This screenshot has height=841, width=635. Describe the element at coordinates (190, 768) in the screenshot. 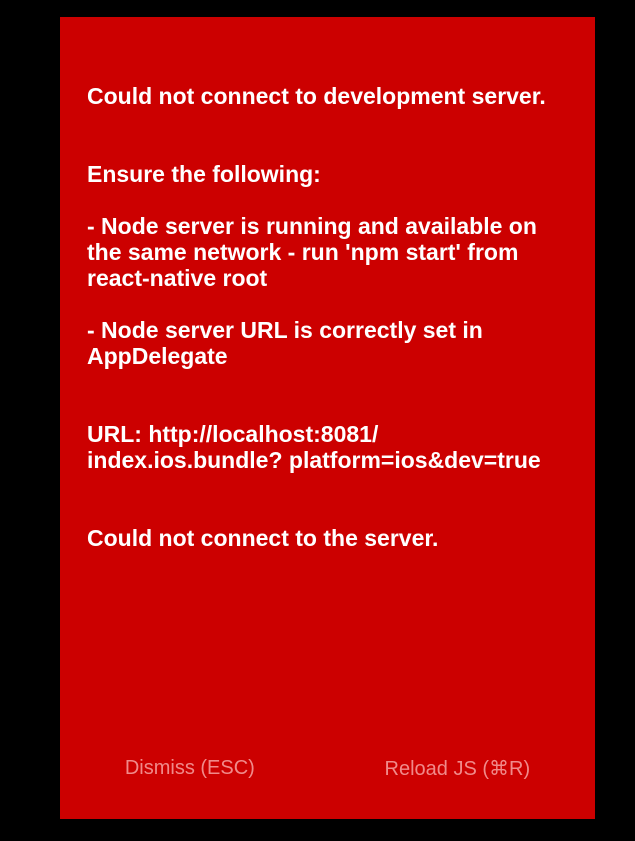

I see `dismiss-button: Dismiss (ESC)` at that location.